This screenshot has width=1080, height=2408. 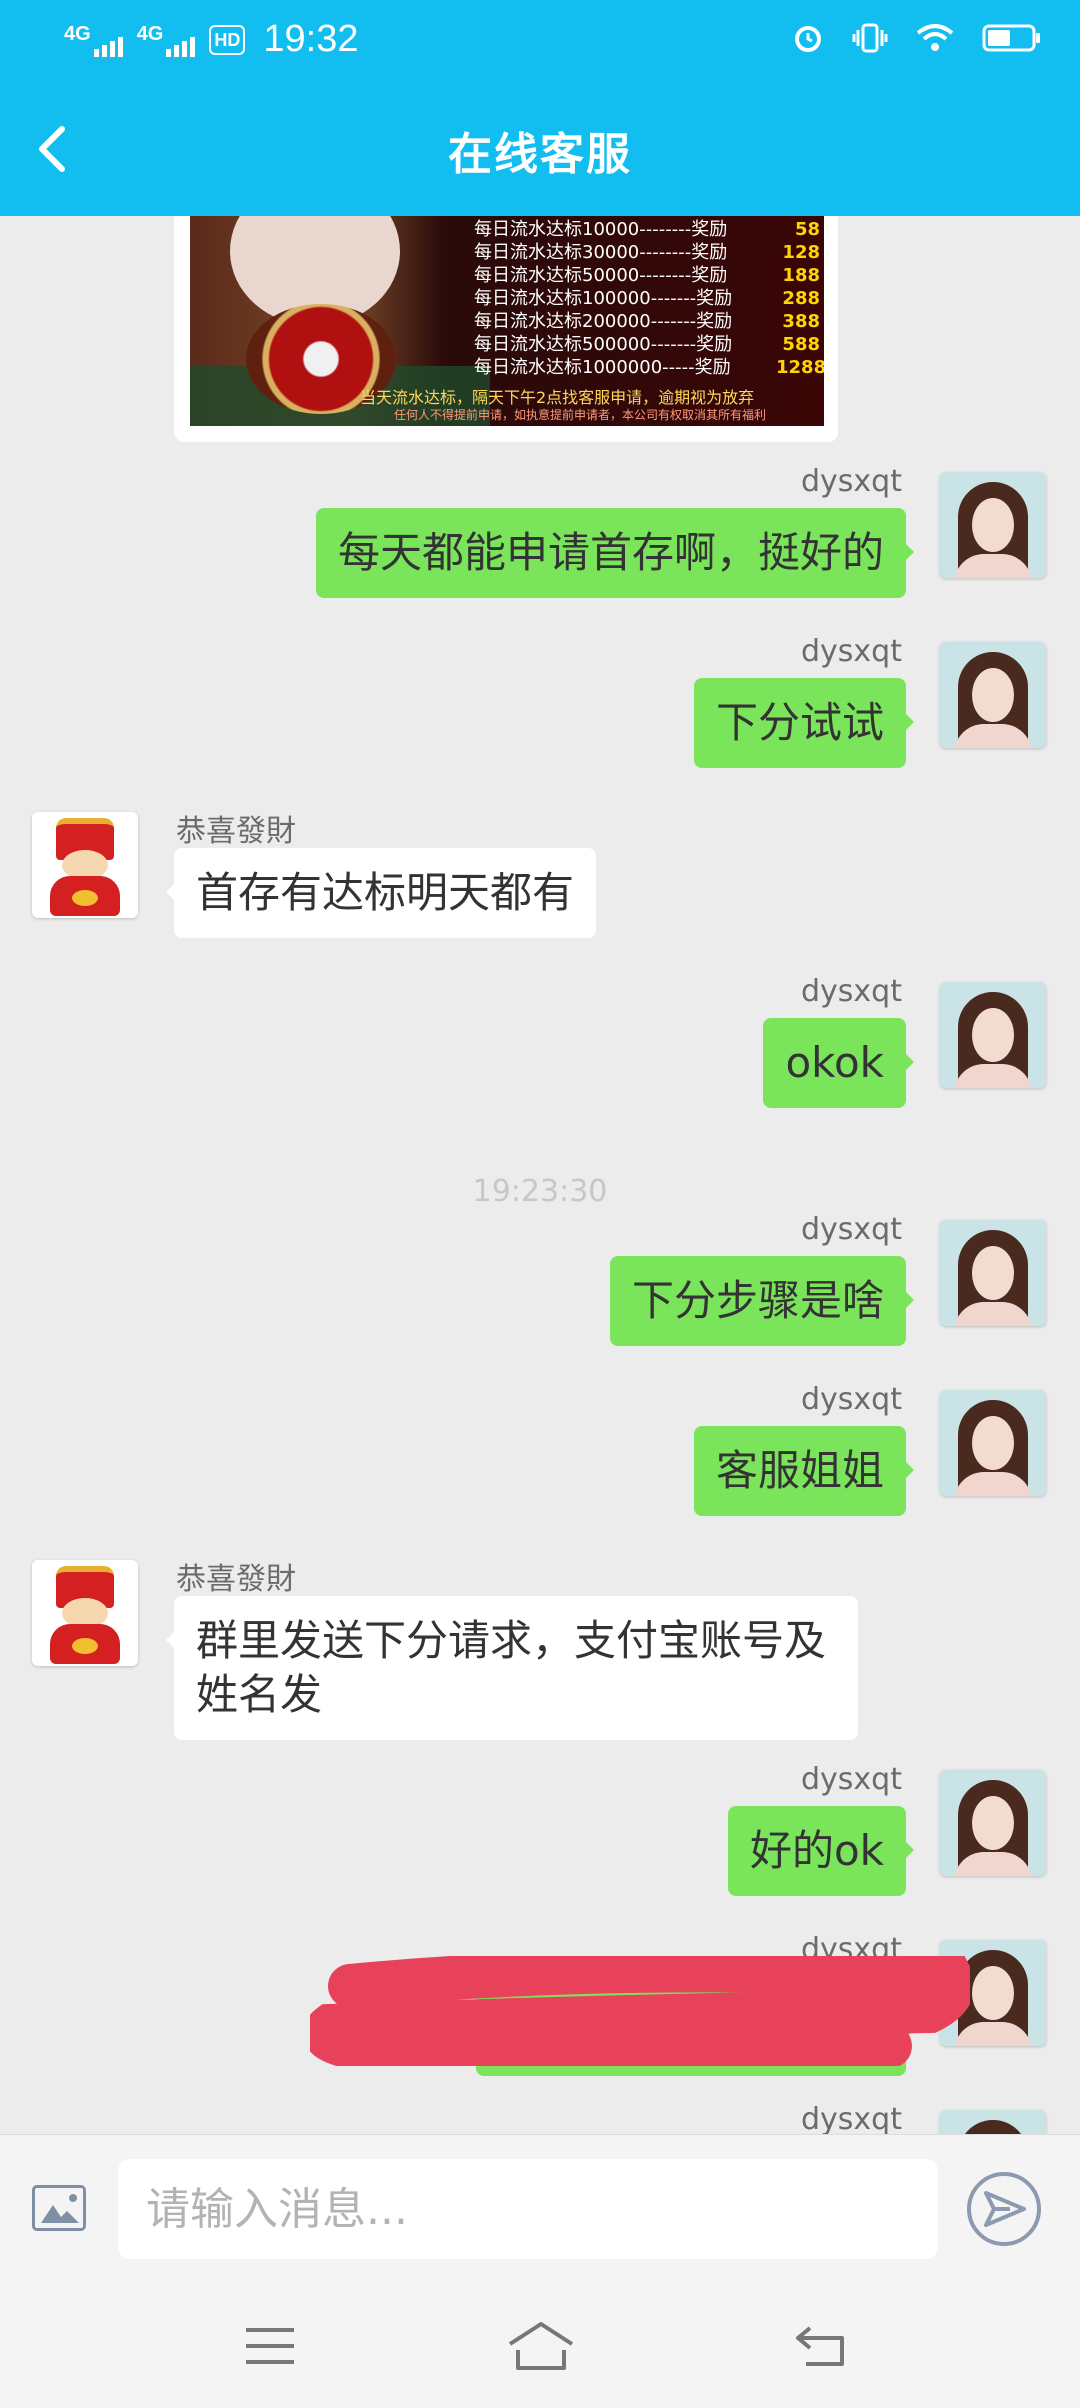 What do you see at coordinates (647, 252) in the screenshot?
I see `reward-row: 每日流水达标30000--------奖励 128` at bounding box center [647, 252].